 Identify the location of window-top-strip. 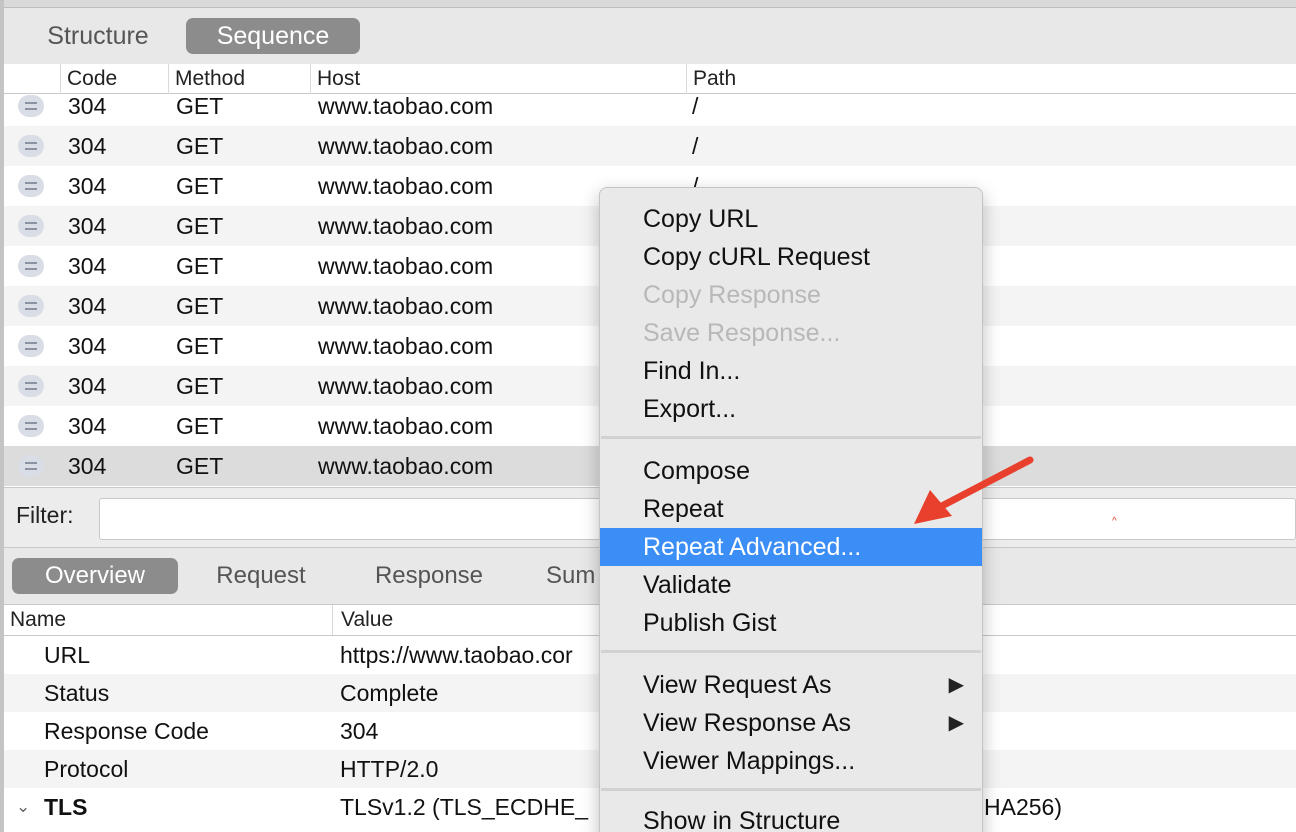
(648, 4).